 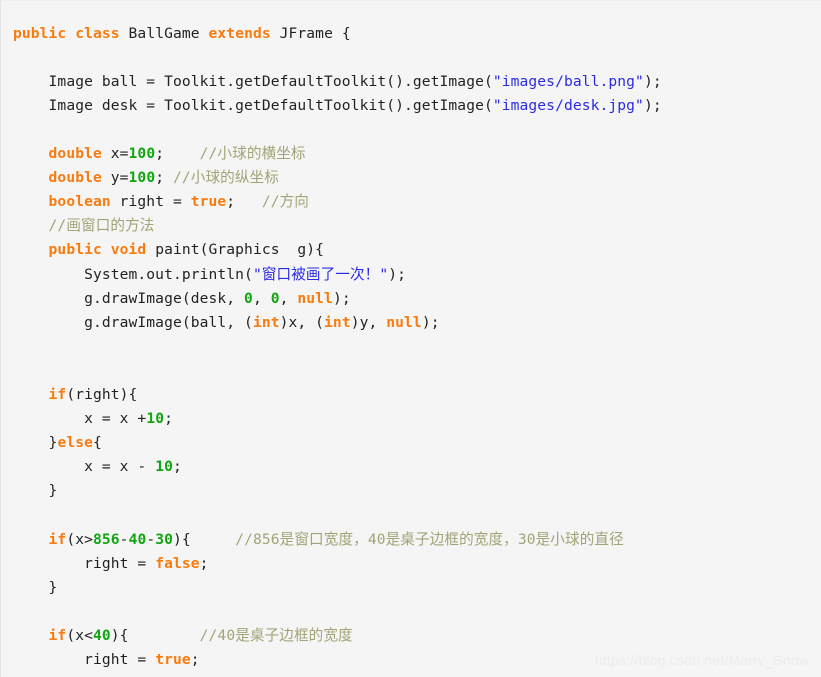 What do you see at coordinates (310, 33) in the screenshot?
I see `code-token-plain: JFrame {` at bounding box center [310, 33].